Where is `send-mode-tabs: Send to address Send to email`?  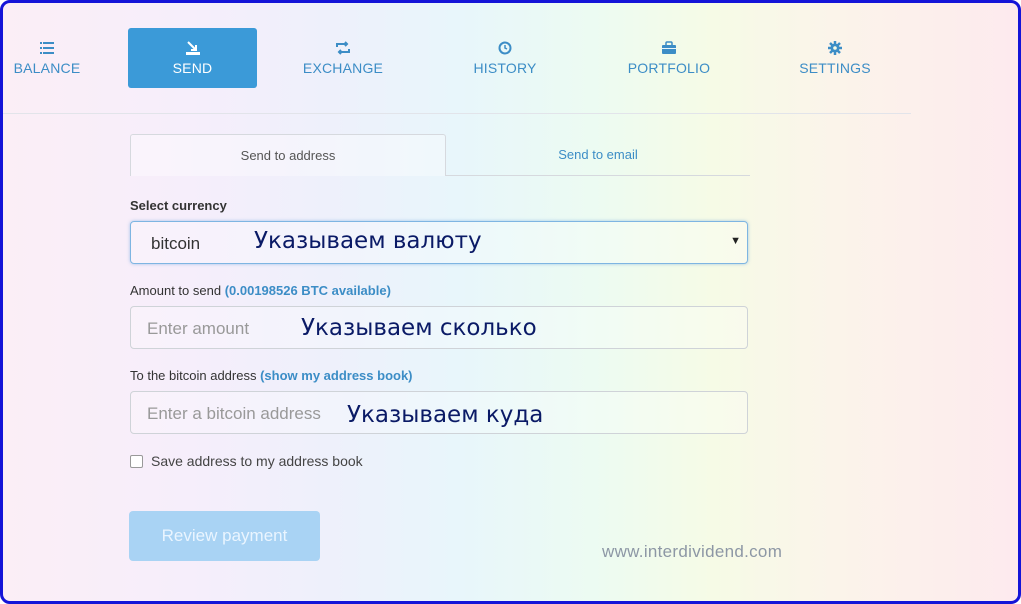
send-mode-tabs: Send to address Send to email is located at coordinates (440, 155).